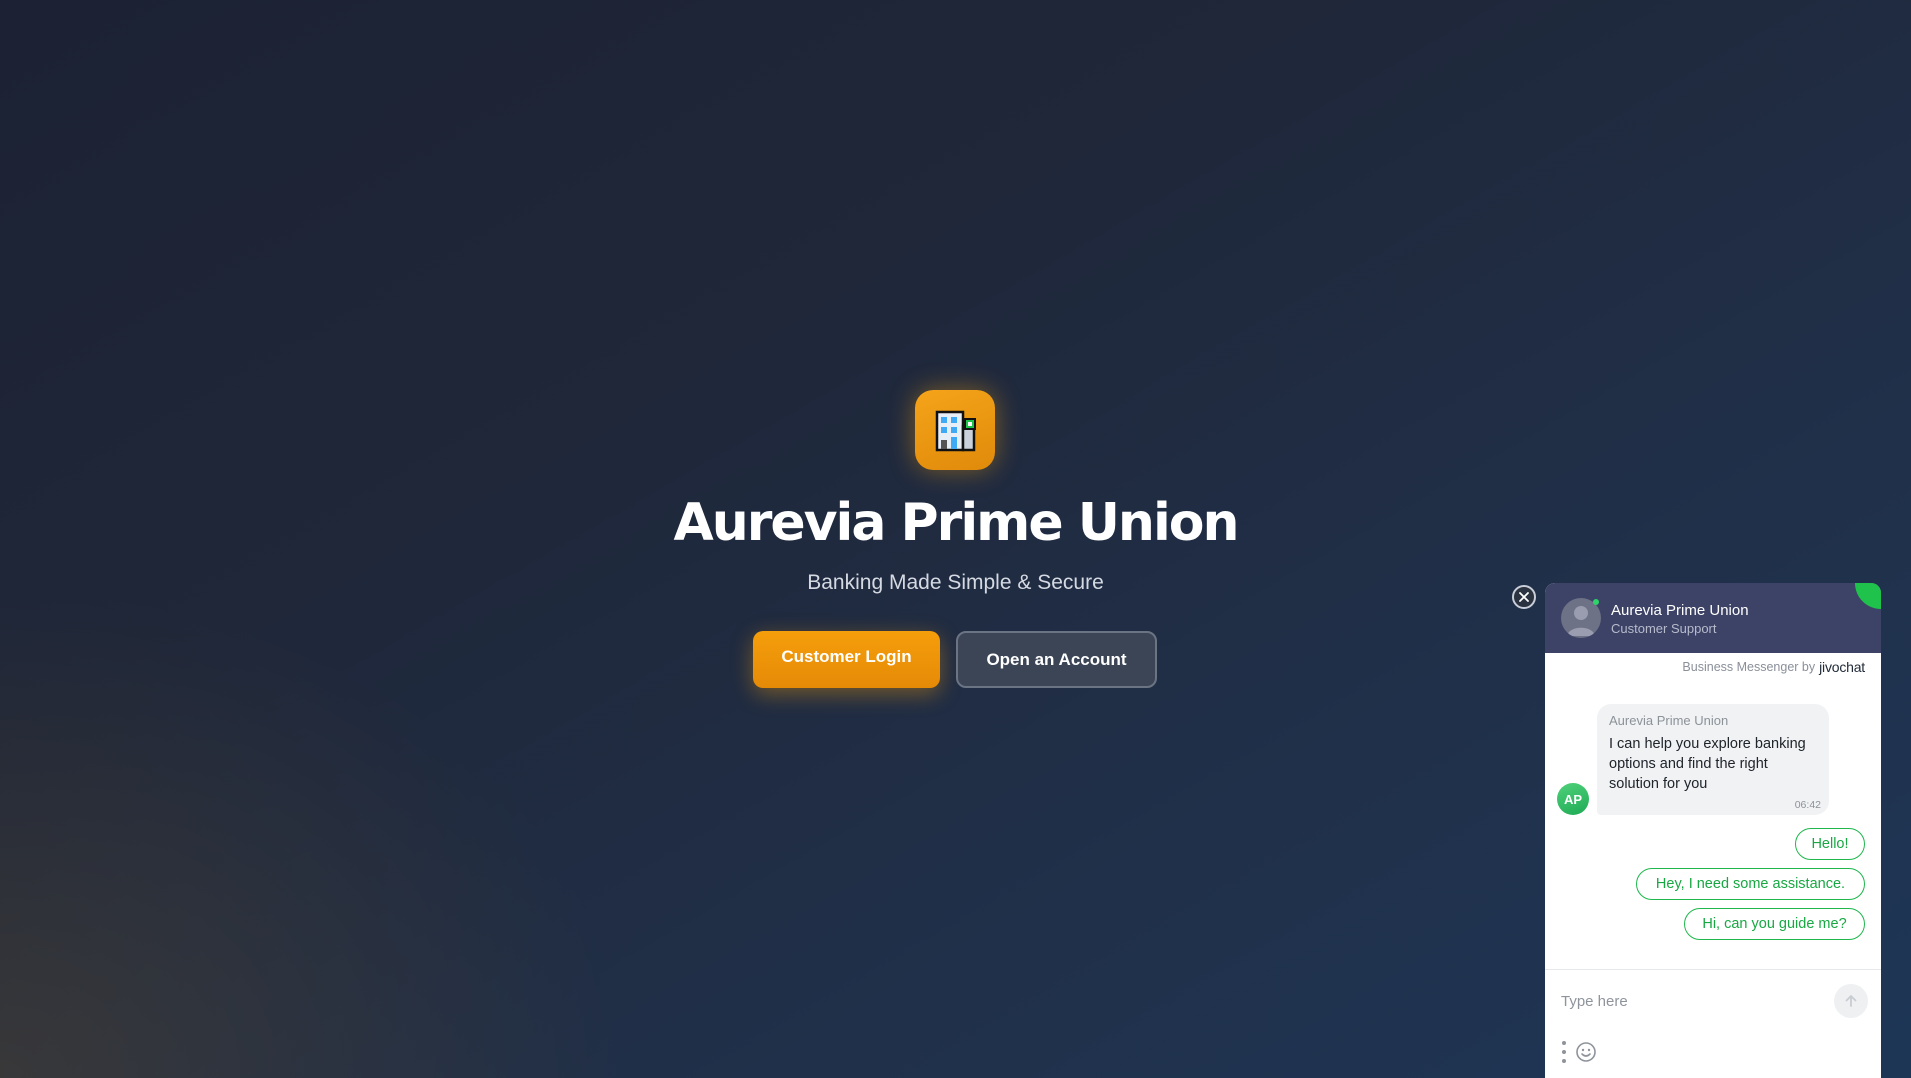  Describe the element at coordinates (1750, 884) in the screenshot. I see `quick-reply-assistance: Hey, I need some assistance.` at that location.